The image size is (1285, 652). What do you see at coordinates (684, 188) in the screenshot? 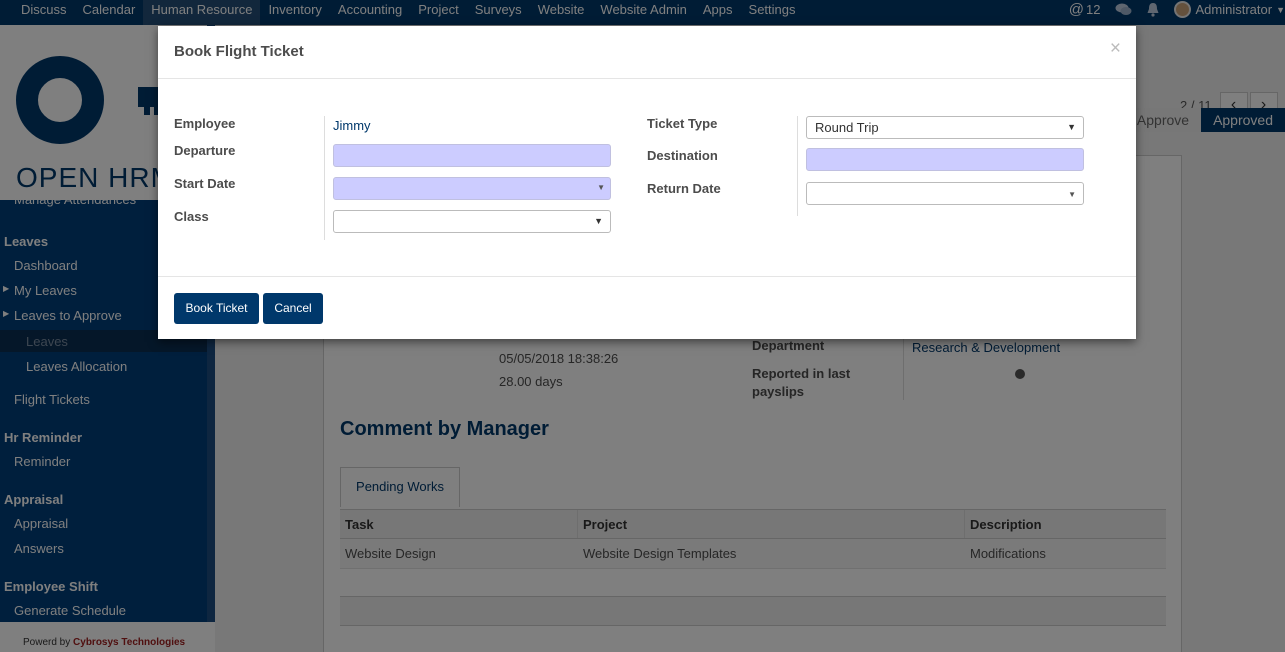
I see `return-date-label: Return Date` at bounding box center [684, 188].